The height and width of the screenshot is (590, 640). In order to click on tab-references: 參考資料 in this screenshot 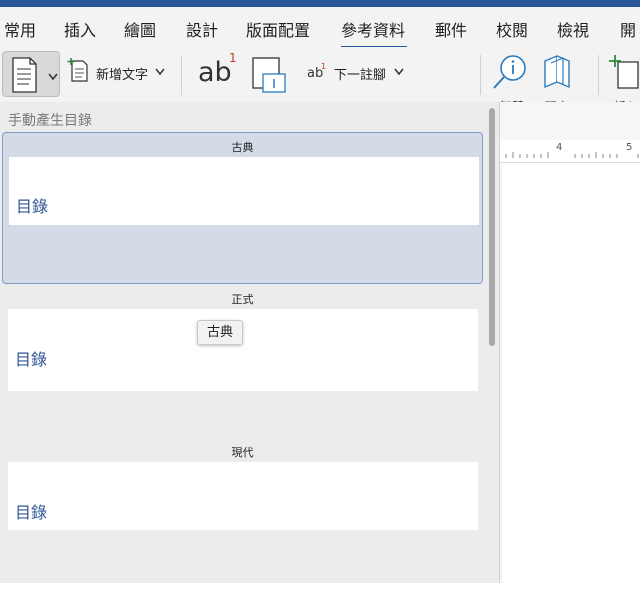, I will do `click(373, 29)`.